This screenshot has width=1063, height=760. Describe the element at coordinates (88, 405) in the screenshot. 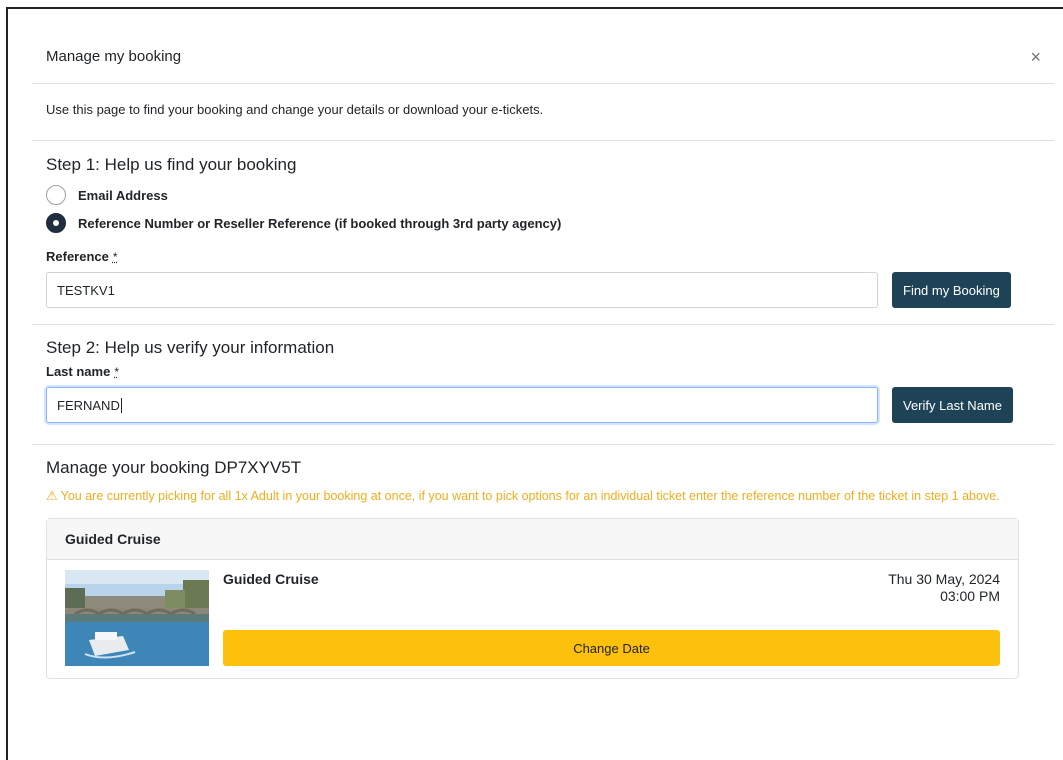

I see `last-name-value: FERNAND` at that location.